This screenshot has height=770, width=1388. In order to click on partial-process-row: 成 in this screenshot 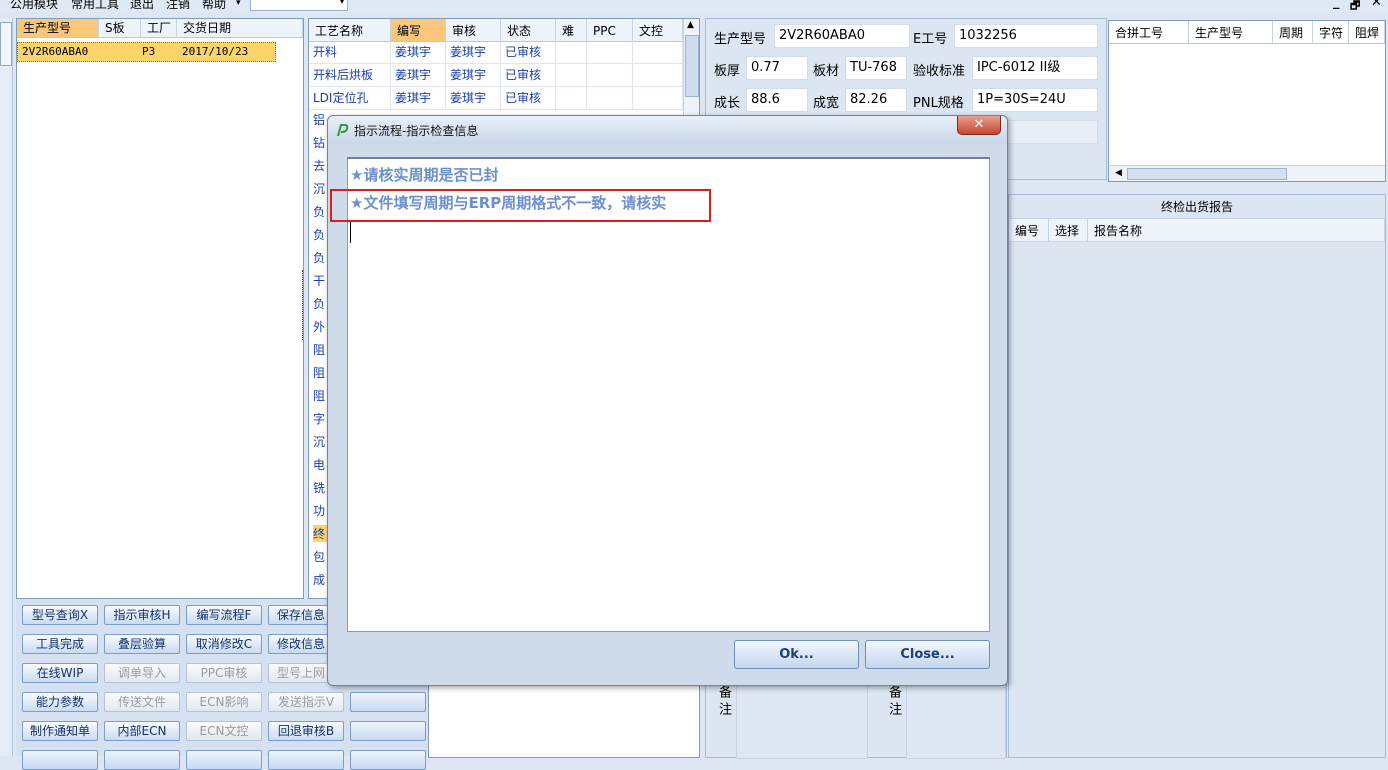, I will do `click(319, 579)`.